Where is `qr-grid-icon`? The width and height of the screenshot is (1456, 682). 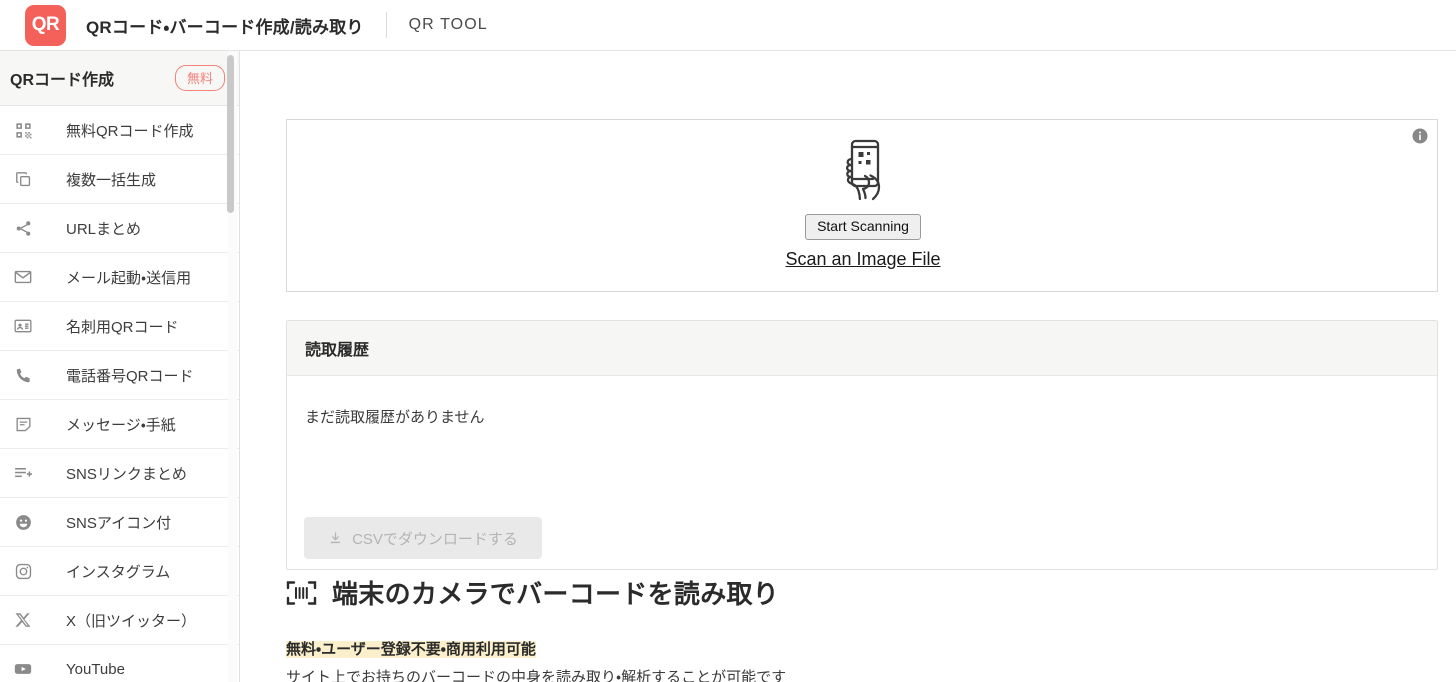 qr-grid-icon is located at coordinates (23, 130).